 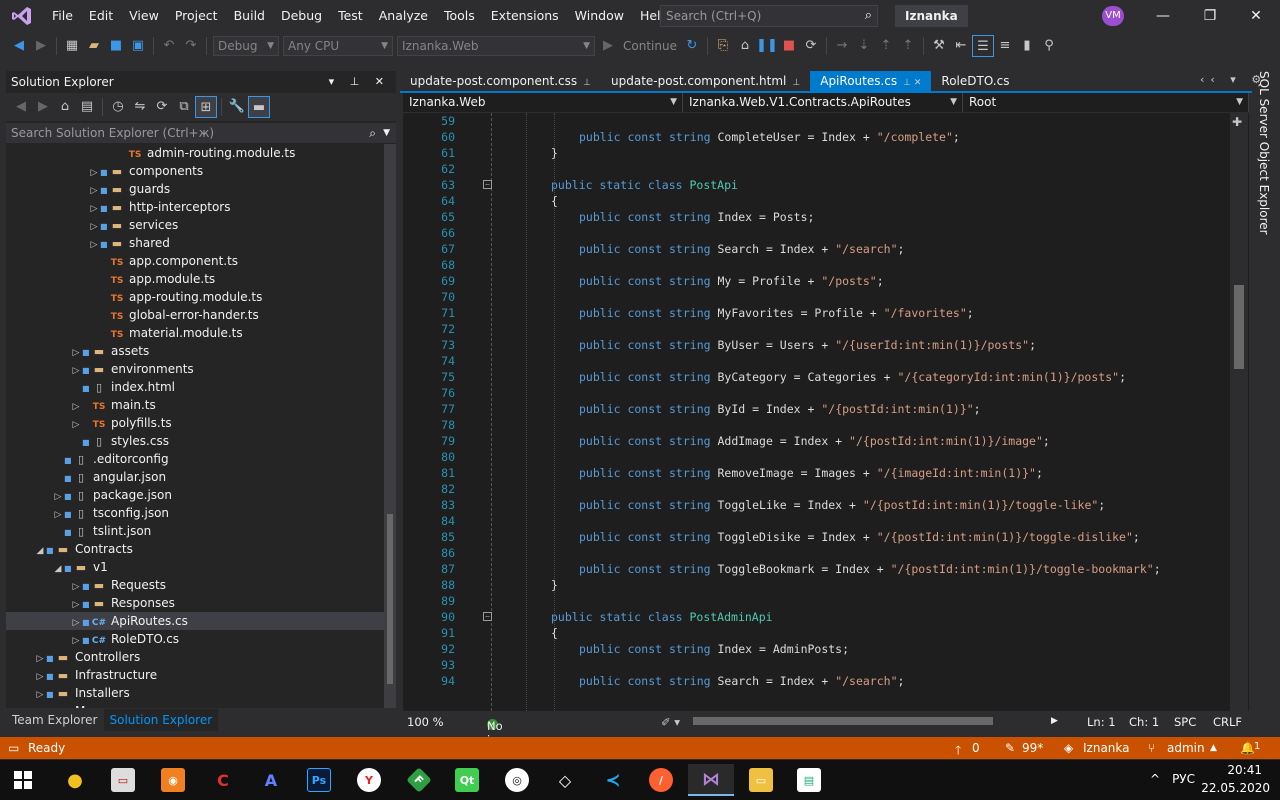 I want to click on tree-item: ▷ ■ ▯ tsconfig.json, so click(x=195, y=513).